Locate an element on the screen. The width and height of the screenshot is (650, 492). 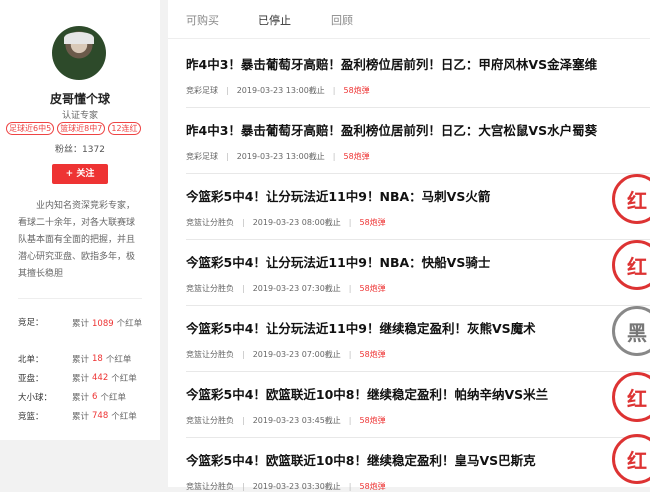
fans-count: 粉丝：1372 is located at coordinates (80, 150).